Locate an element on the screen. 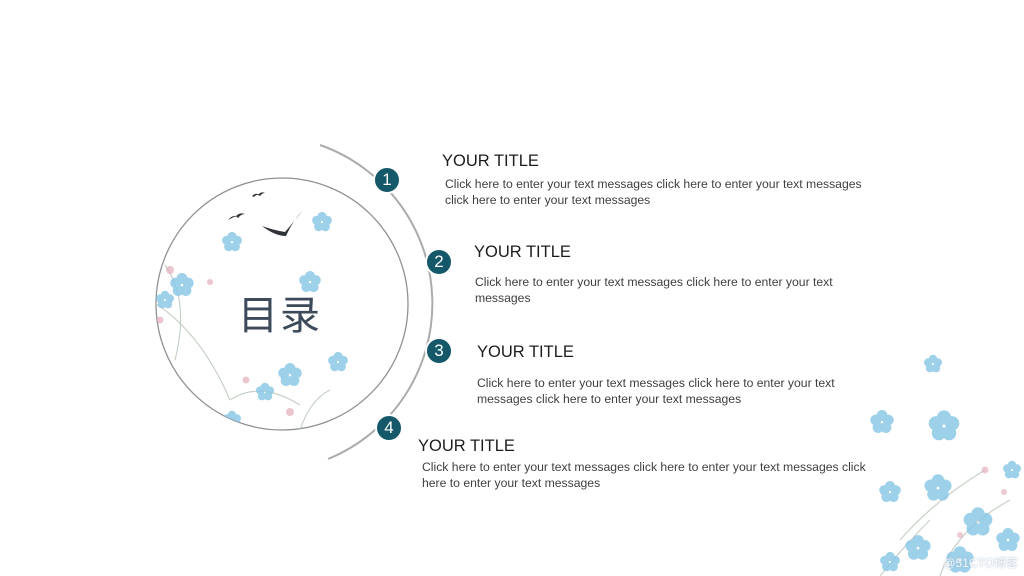  item-3-number-badge: 3 is located at coordinates (439, 351).